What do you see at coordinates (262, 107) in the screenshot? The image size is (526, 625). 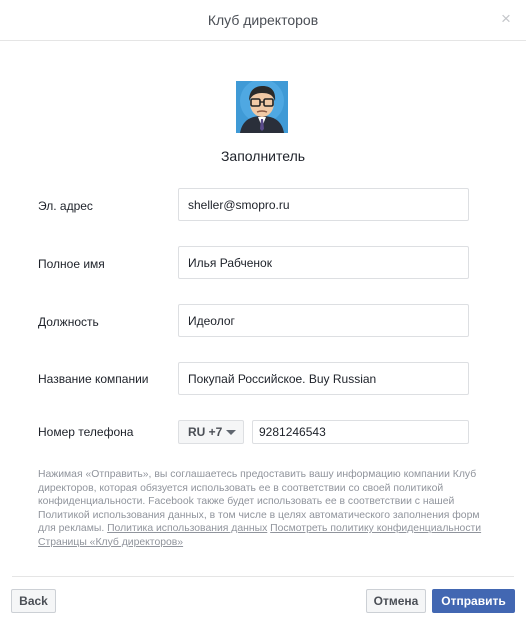 I see `author-avatar` at bounding box center [262, 107].